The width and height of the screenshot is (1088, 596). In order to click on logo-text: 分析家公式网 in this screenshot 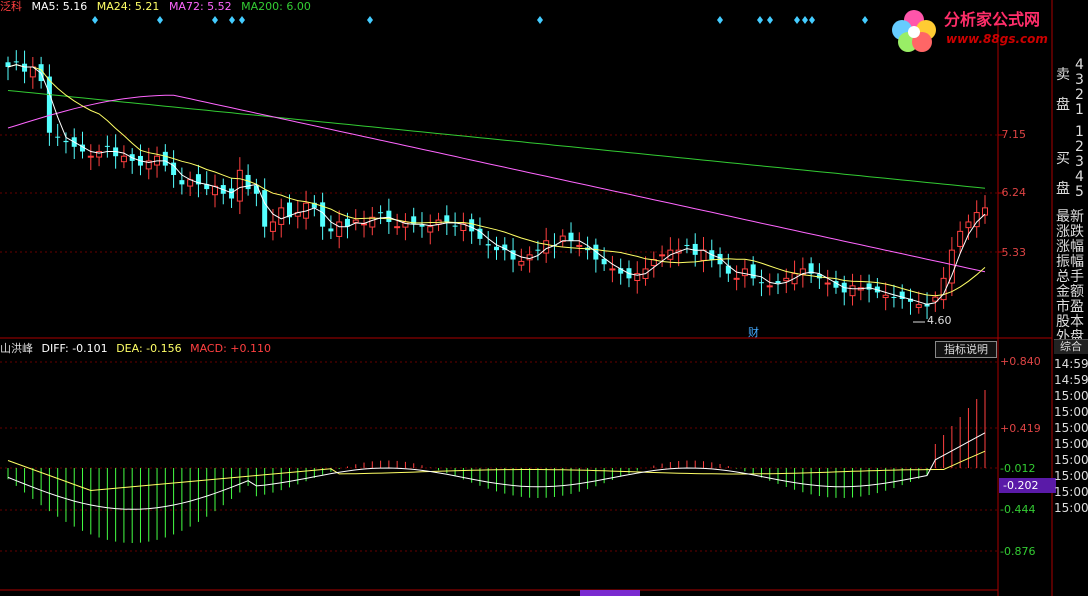, I will do `click(992, 19)`.